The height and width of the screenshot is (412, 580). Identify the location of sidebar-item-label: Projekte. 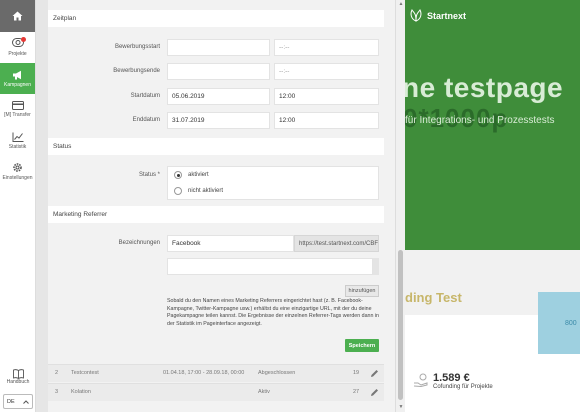
(17, 54).